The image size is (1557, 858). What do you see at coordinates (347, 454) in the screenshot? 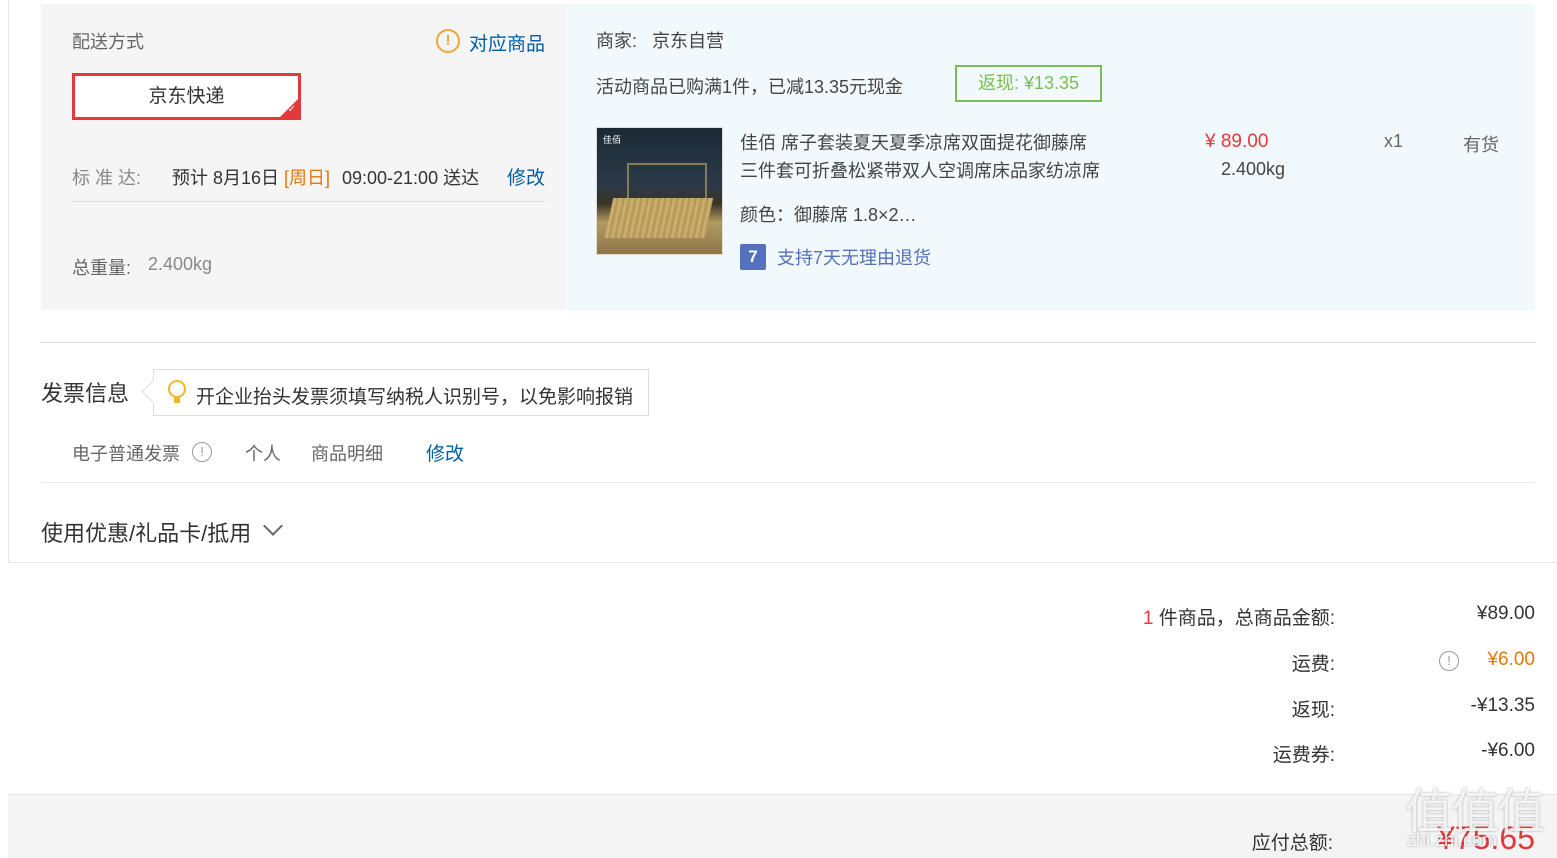
I see `invoice-content: 商品明细` at bounding box center [347, 454].